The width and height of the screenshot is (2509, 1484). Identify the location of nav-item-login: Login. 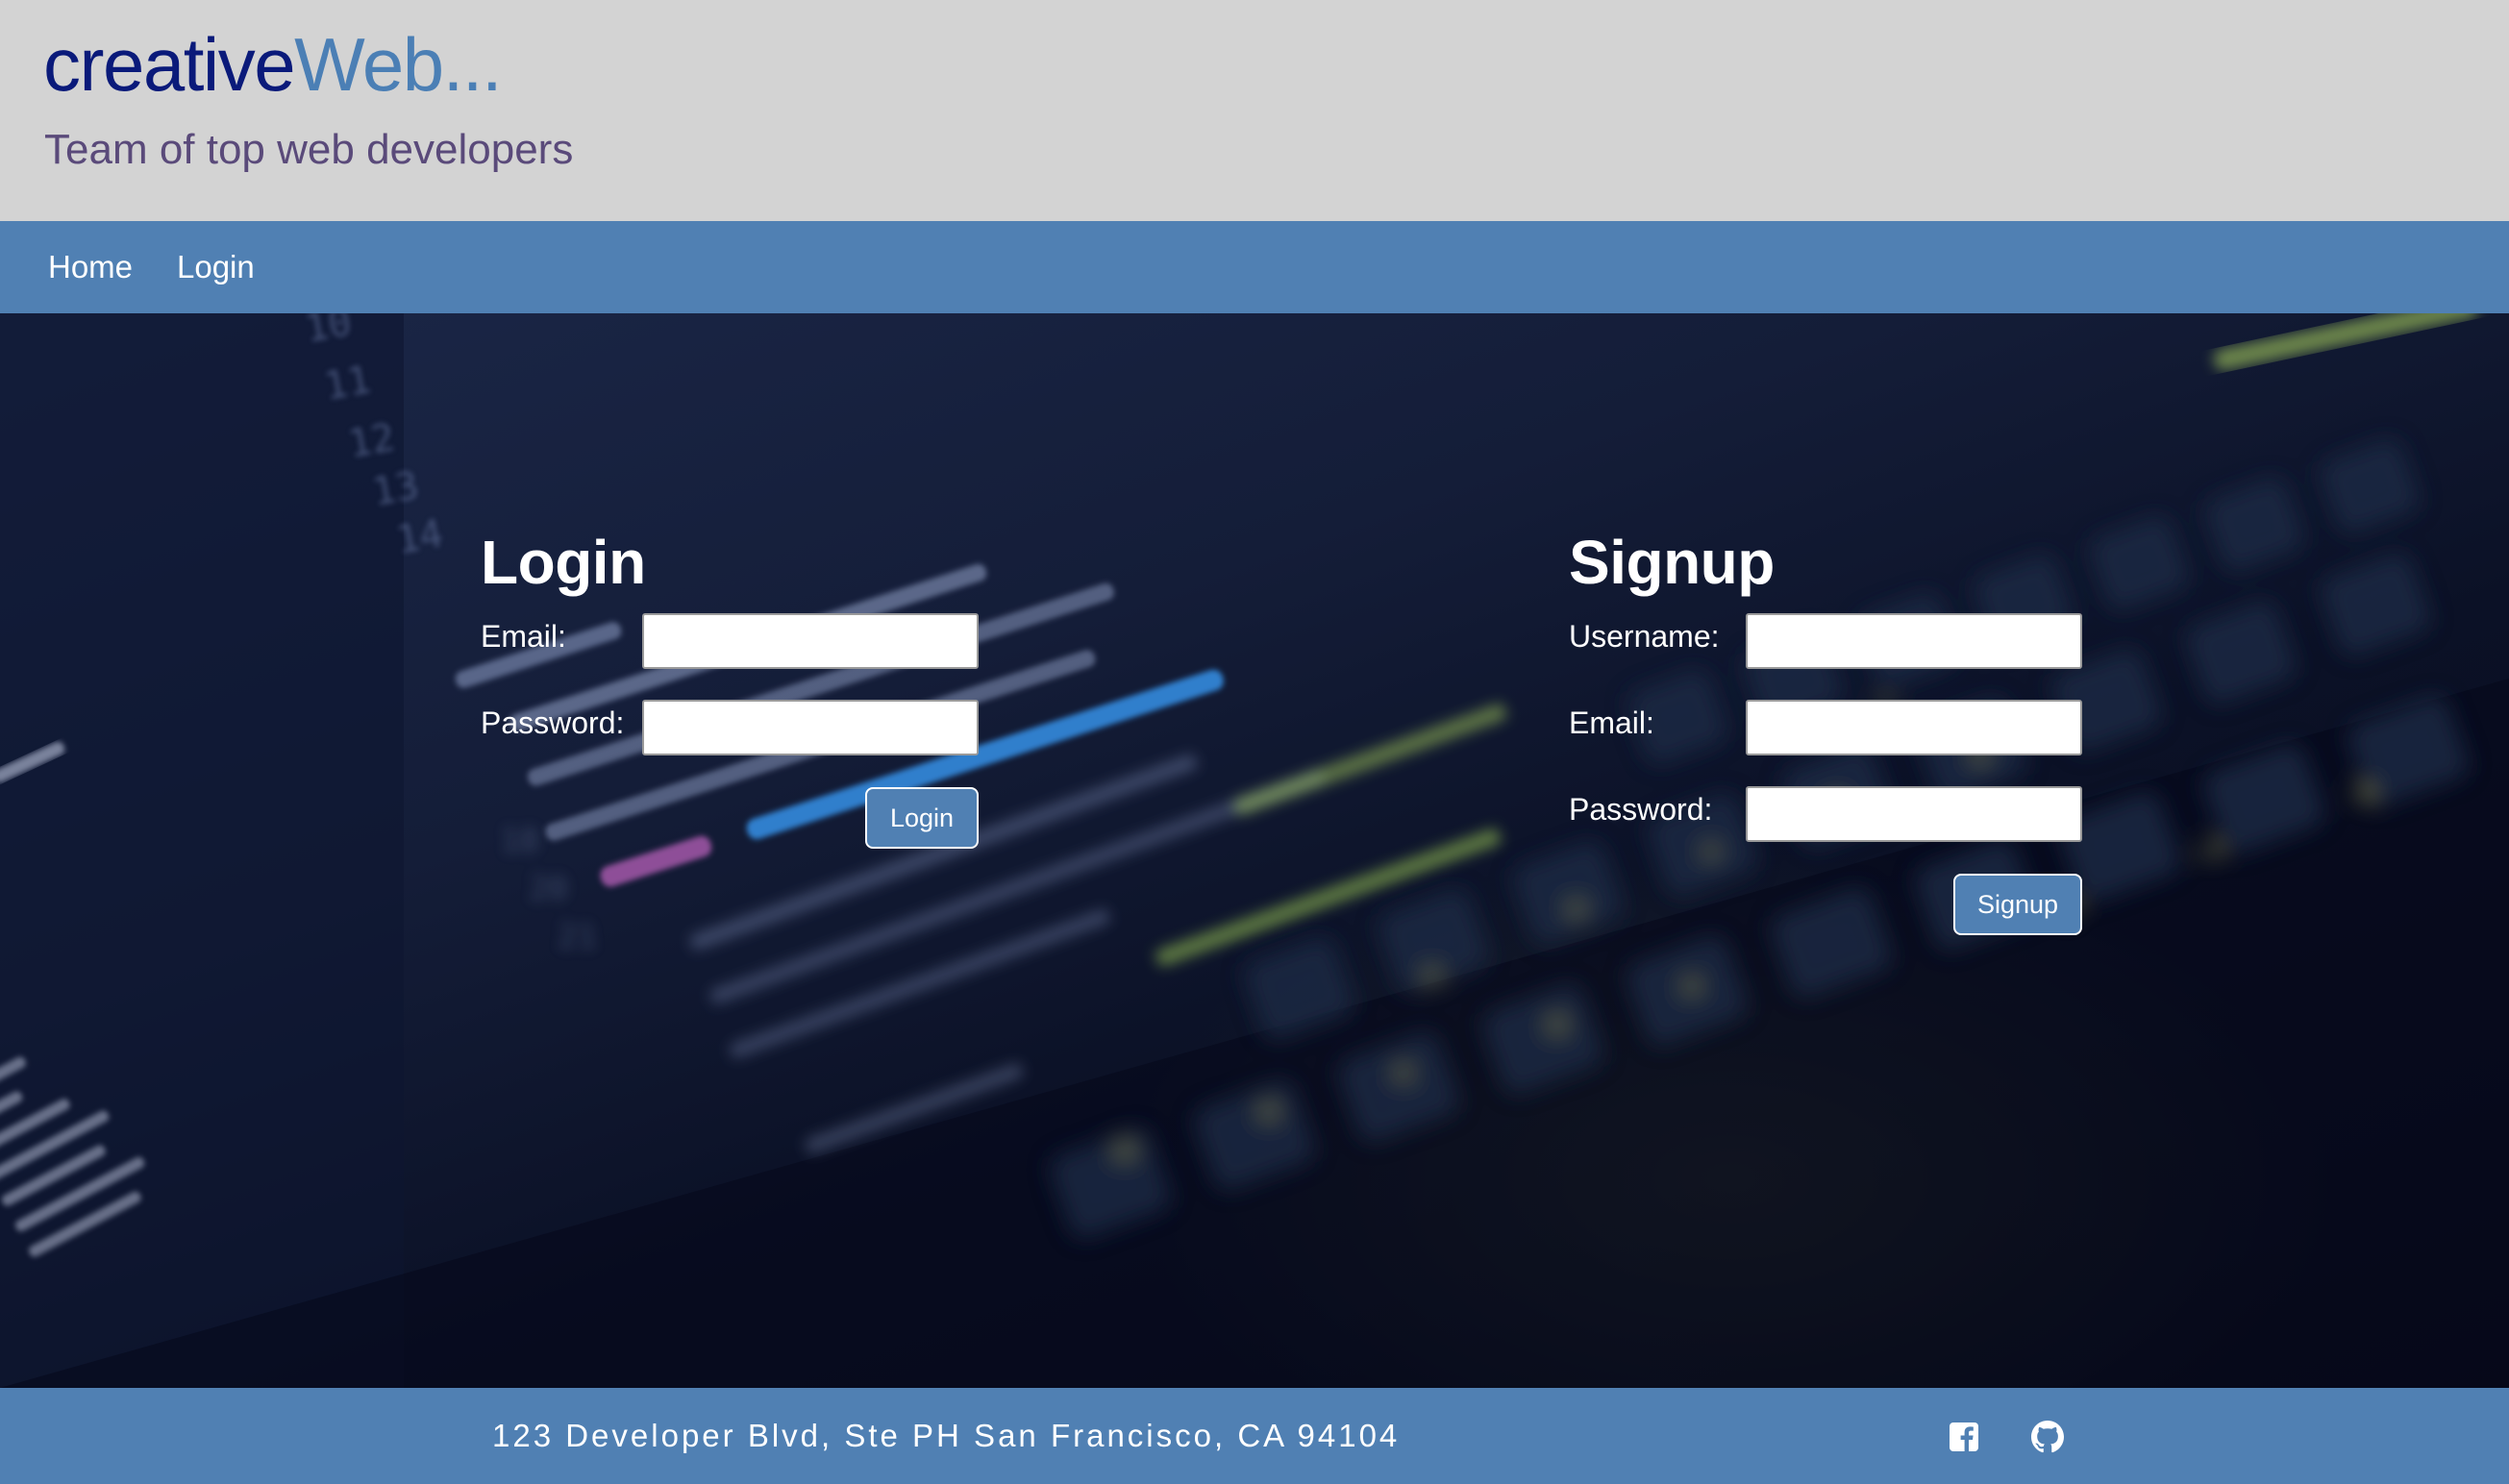
(216, 267).